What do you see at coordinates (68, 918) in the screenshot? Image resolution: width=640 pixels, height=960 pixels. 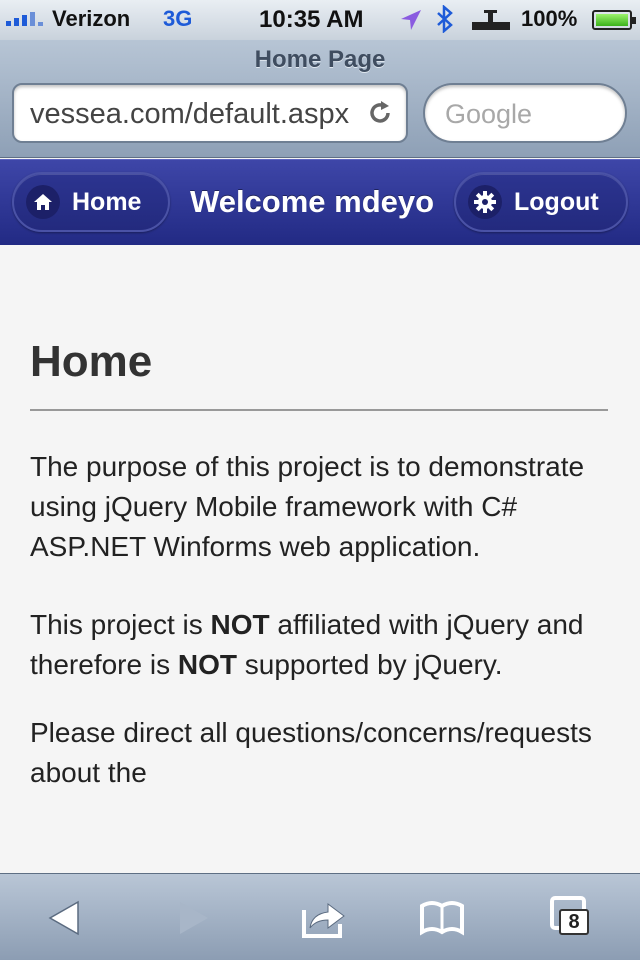 I see `back-icon` at bounding box center [68, 918].